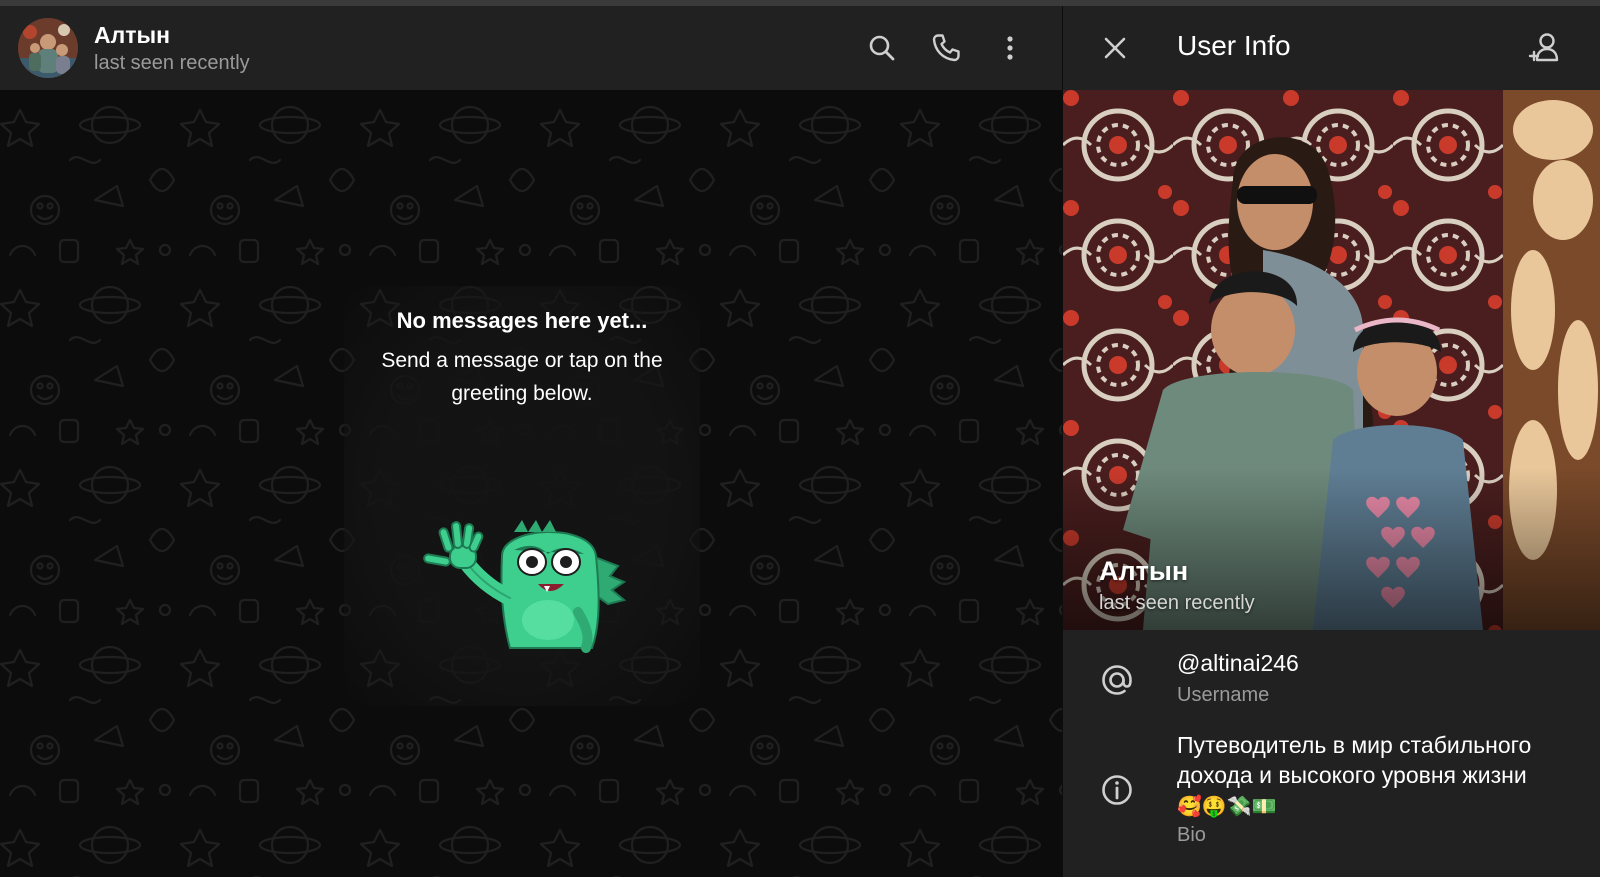 This screenshot has width=1600, height=877. What do you see at coordinates (1191, 835) in the screenshot?
I see `bio-label: Bio` at bounding box center [1191, 835].